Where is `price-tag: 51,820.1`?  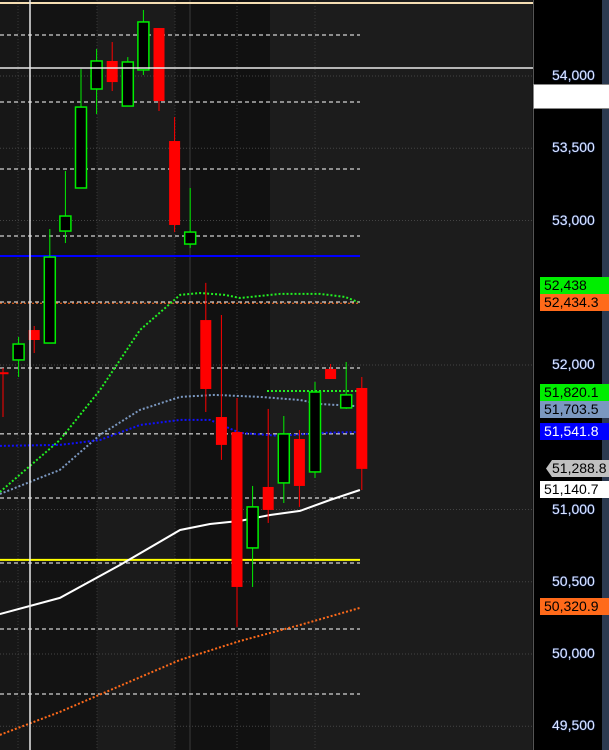 price-tag: 51,820.1 is located at coordinates (574, 392).